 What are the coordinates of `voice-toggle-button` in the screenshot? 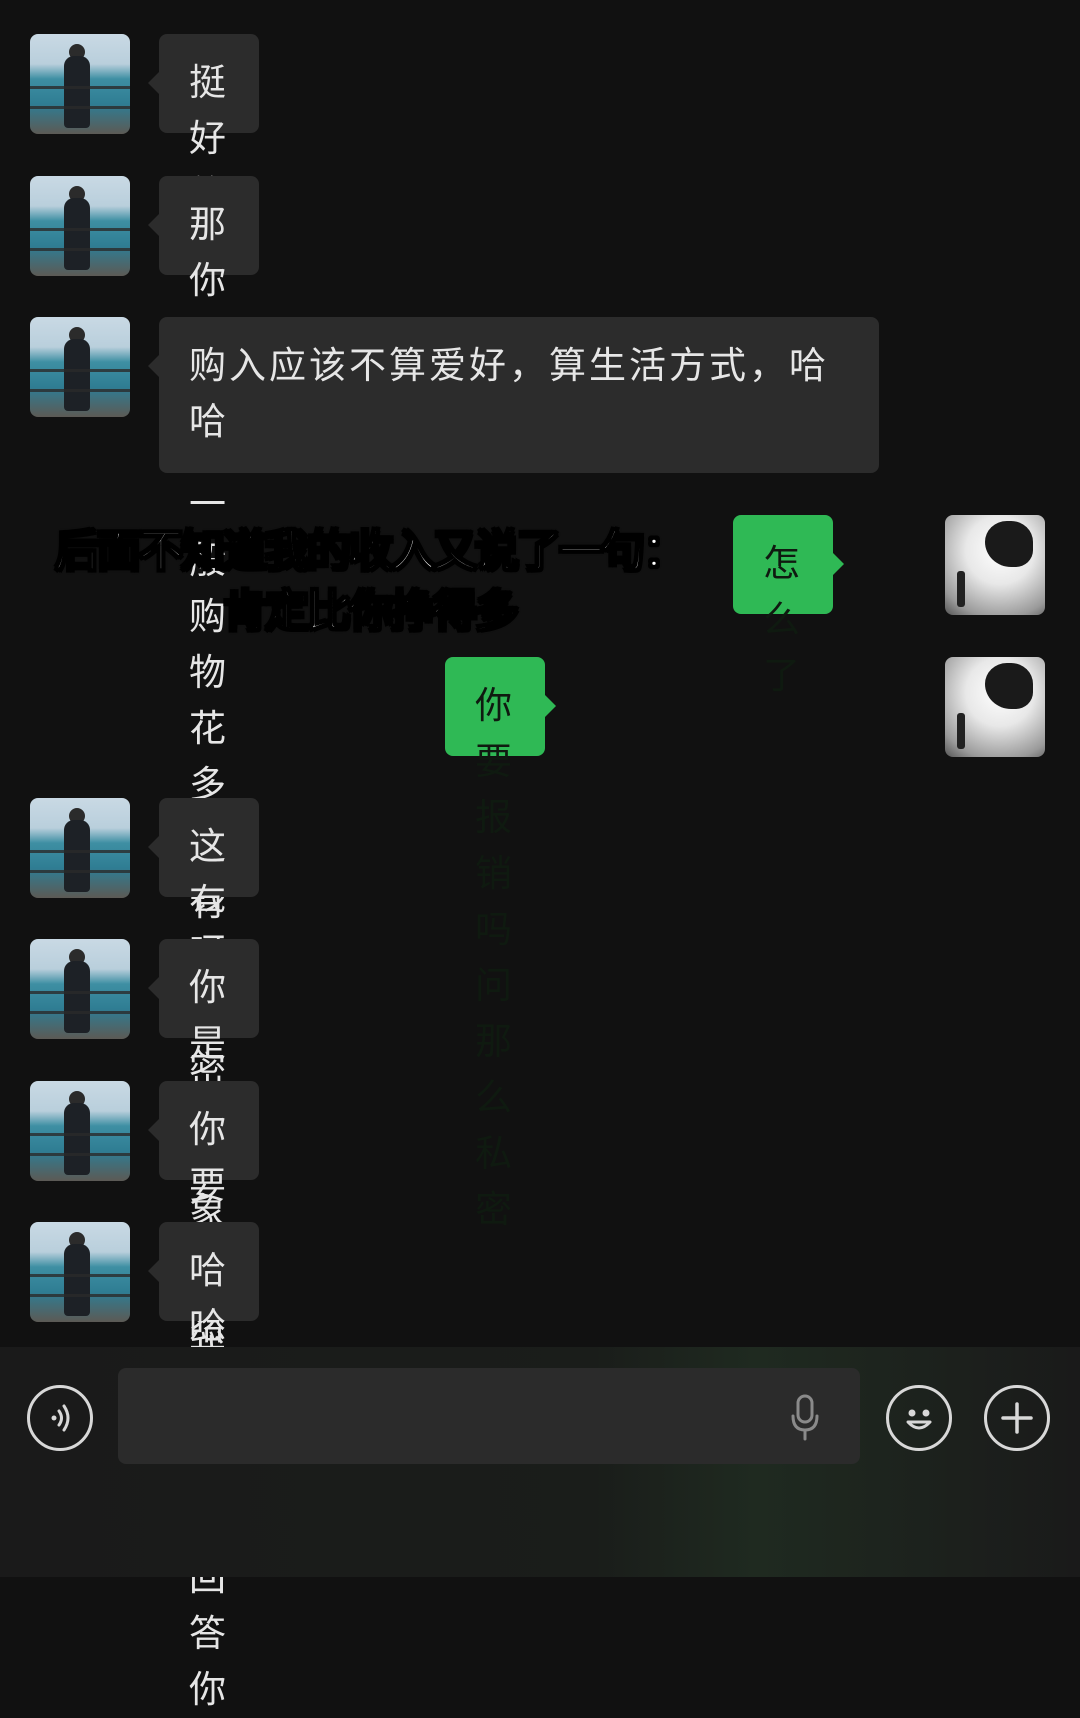 It's located at (60, 1418).